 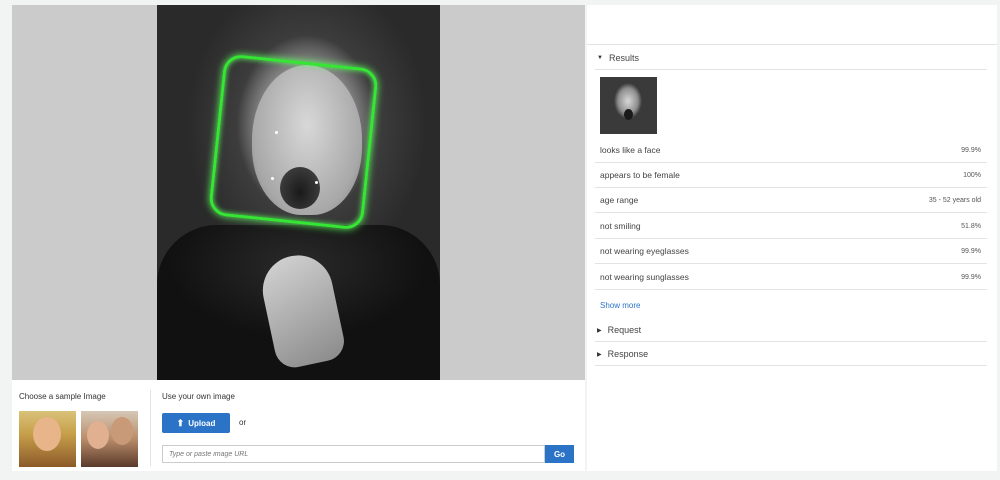 I want to click on upload-icon: ⬆, so click(x=180, y=422).